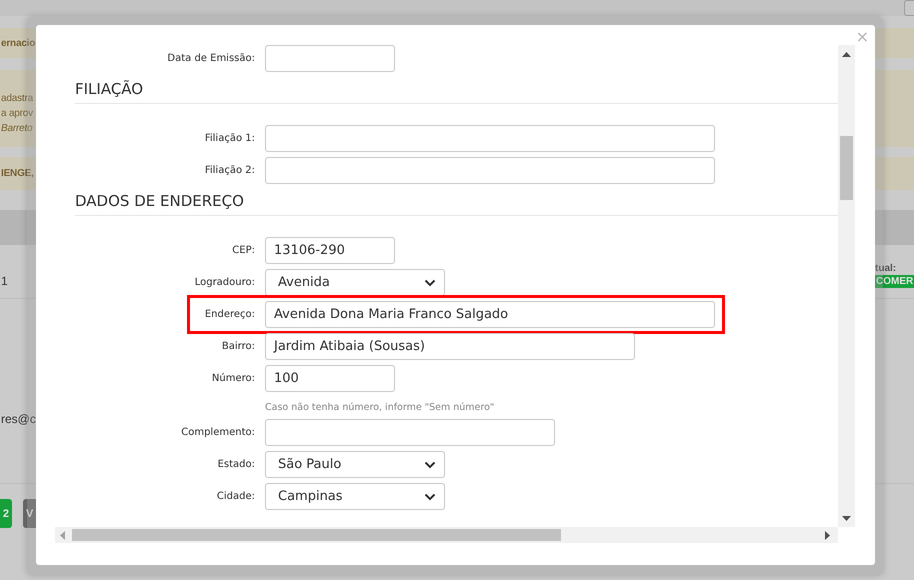  I want to click on notice-text: a aprov, so click(17, 114).